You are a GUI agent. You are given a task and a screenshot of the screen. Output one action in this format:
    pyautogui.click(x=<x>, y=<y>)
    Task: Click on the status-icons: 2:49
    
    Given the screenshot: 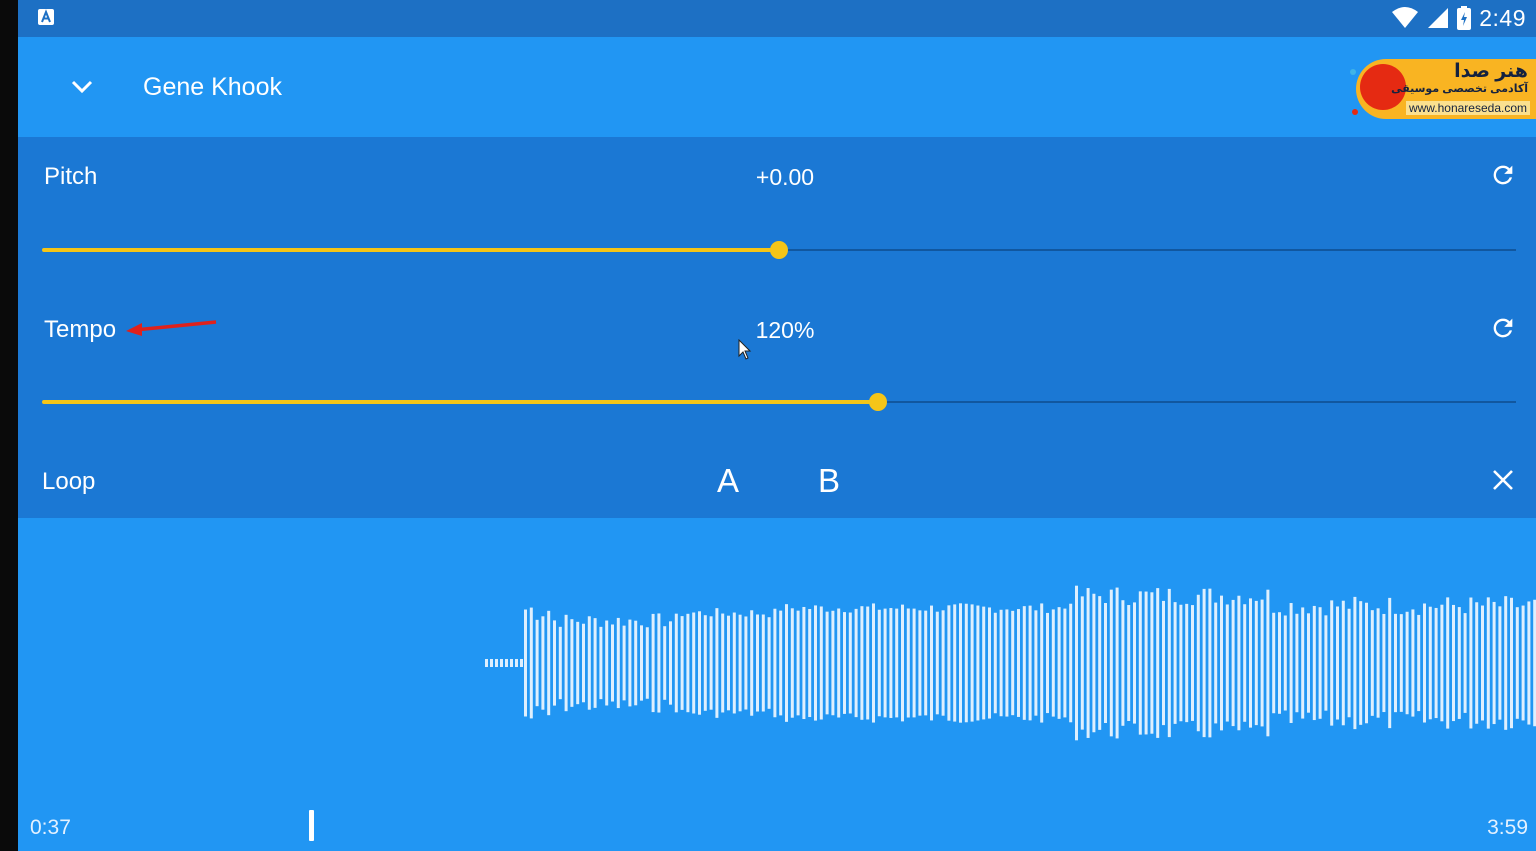 What is the action you would take?
    pyautogui.click(x=1458, y=18)
    